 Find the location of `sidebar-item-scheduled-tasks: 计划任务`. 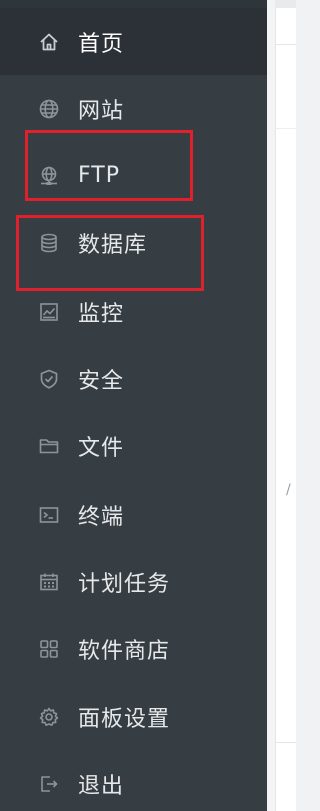

sidebar-item-scheduled-tasks: 计划任务 is located at coordinates (133, 581).